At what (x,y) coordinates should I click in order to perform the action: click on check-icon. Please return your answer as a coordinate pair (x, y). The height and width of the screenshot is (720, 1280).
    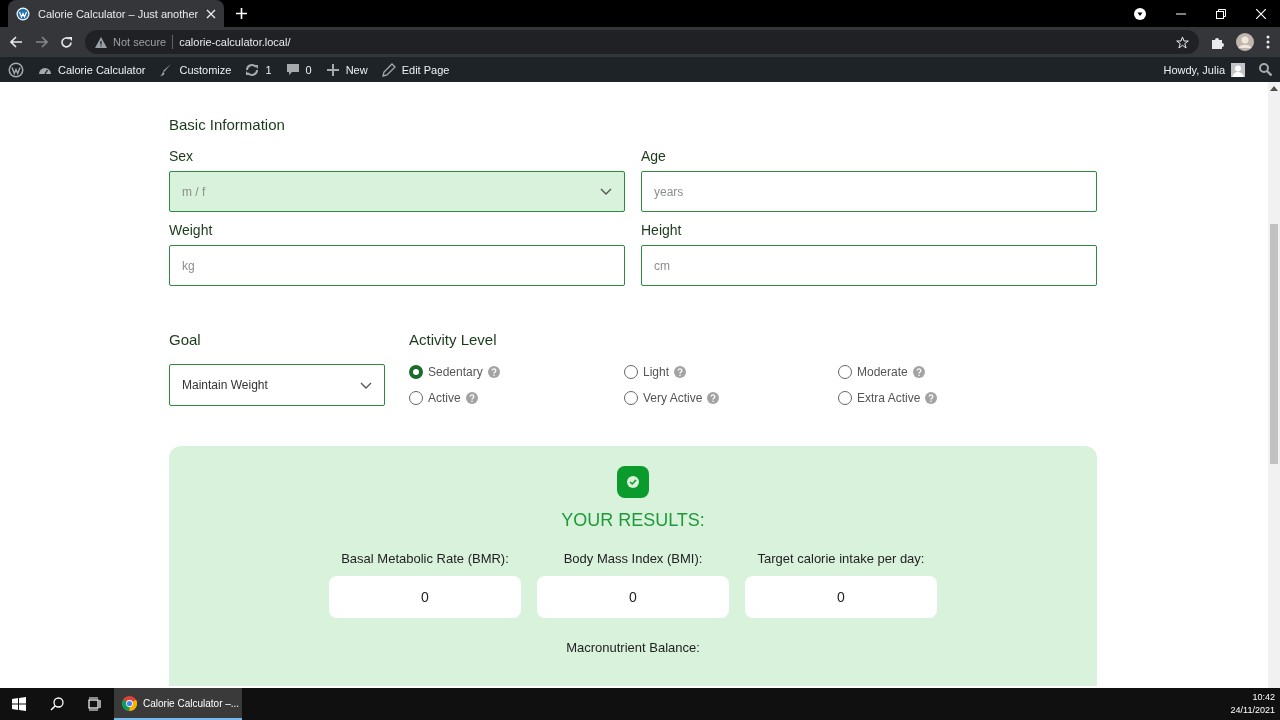
    Looking at the image, I should click on (633, 482).